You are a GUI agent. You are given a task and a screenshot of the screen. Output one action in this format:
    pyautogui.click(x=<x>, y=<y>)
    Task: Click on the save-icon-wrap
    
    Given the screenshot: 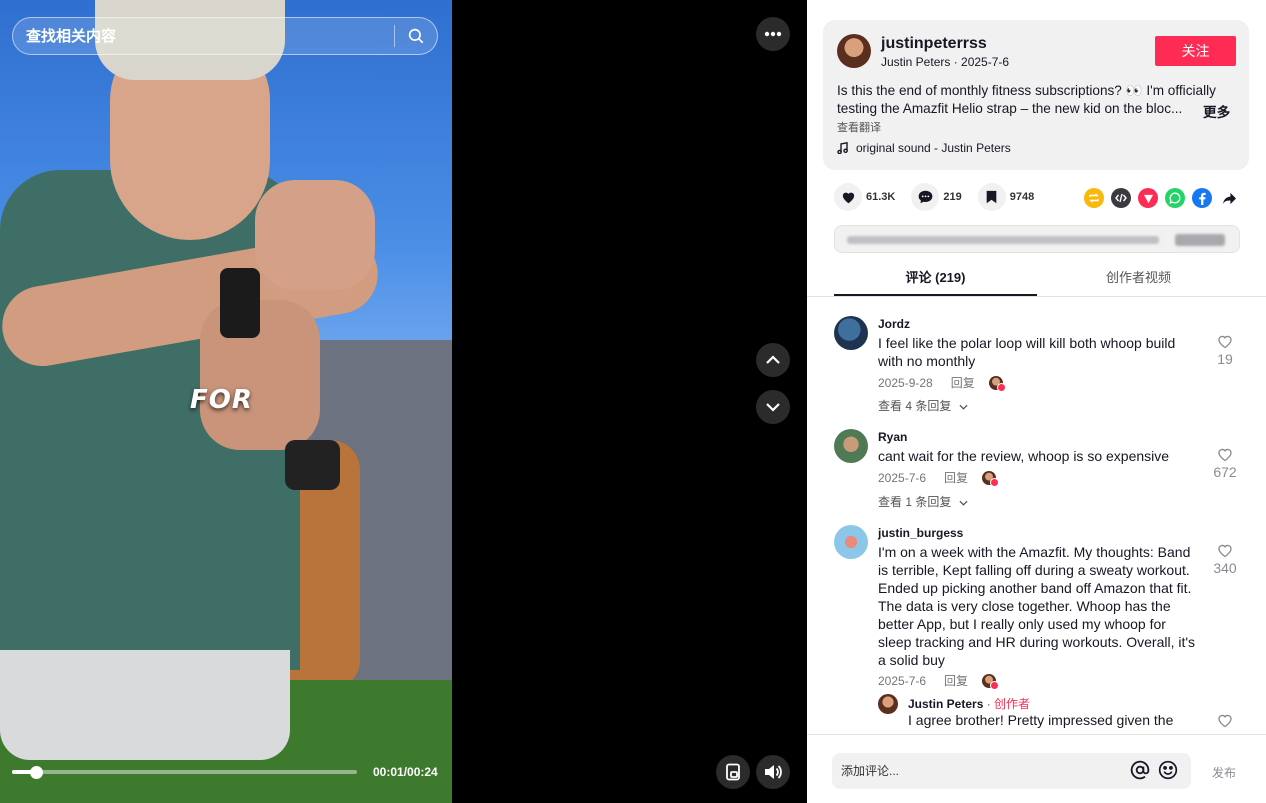 What is the action you would take?
    pyautogui.click(x=991, y=197)
    